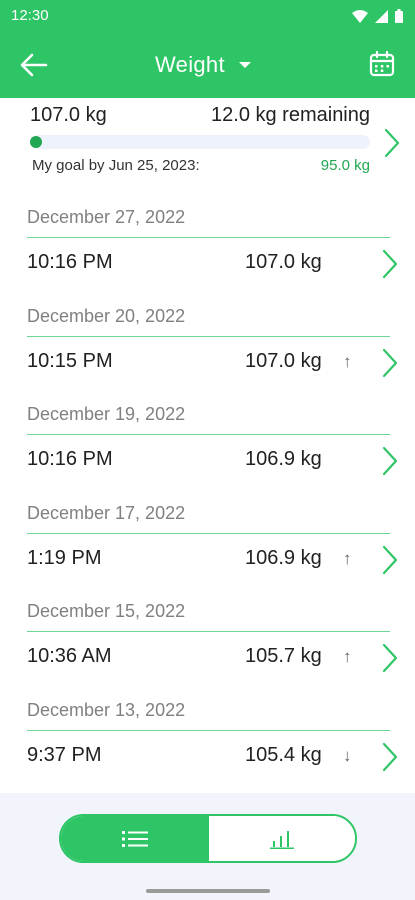 This screenshot has height=900, width=415. I want to click on entry-date-header: December 15, 2022, so click(106, 611).